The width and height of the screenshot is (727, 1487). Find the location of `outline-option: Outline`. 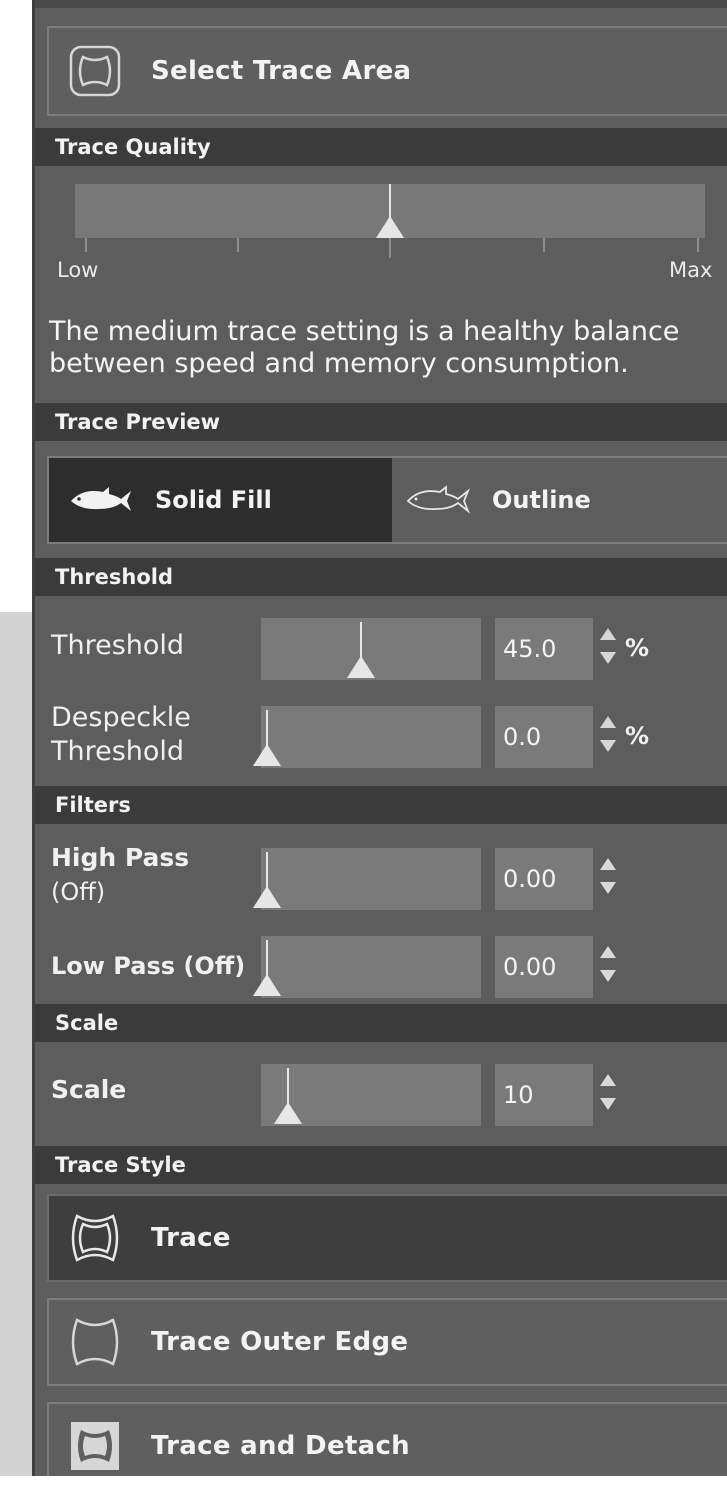

outline-option: Outline is located at coordinates (559, 500).